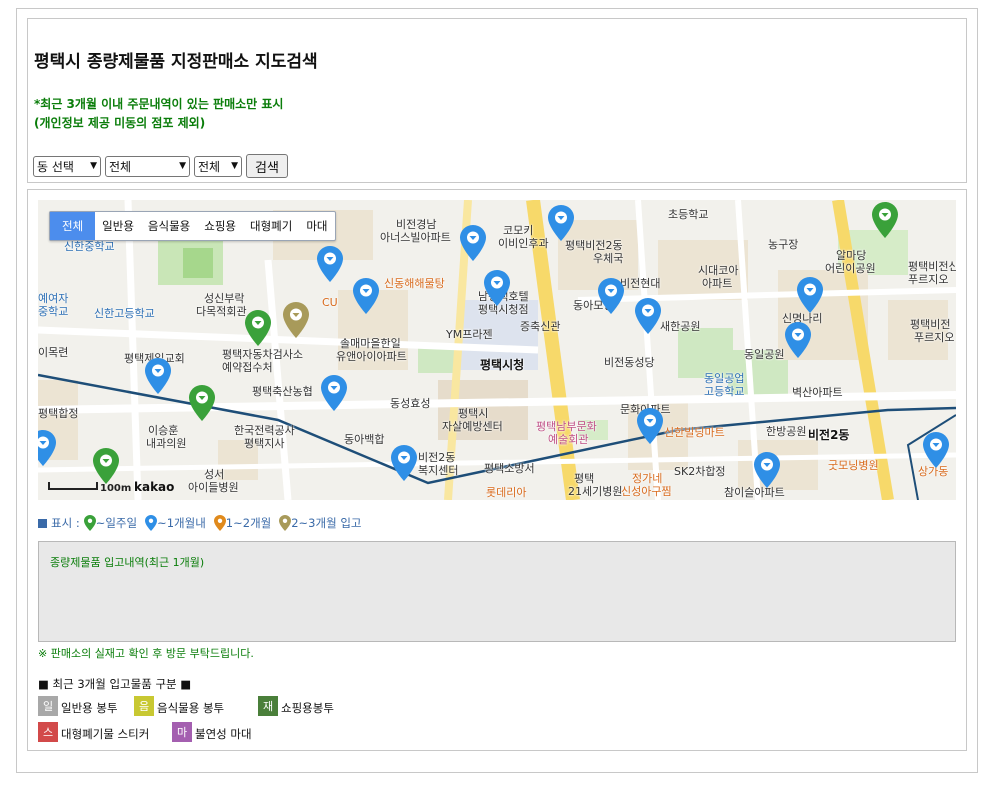 The width and height of the screenshot is (996, 786). I want to click on dong-select-value: 동 선택, so click(55, 166).